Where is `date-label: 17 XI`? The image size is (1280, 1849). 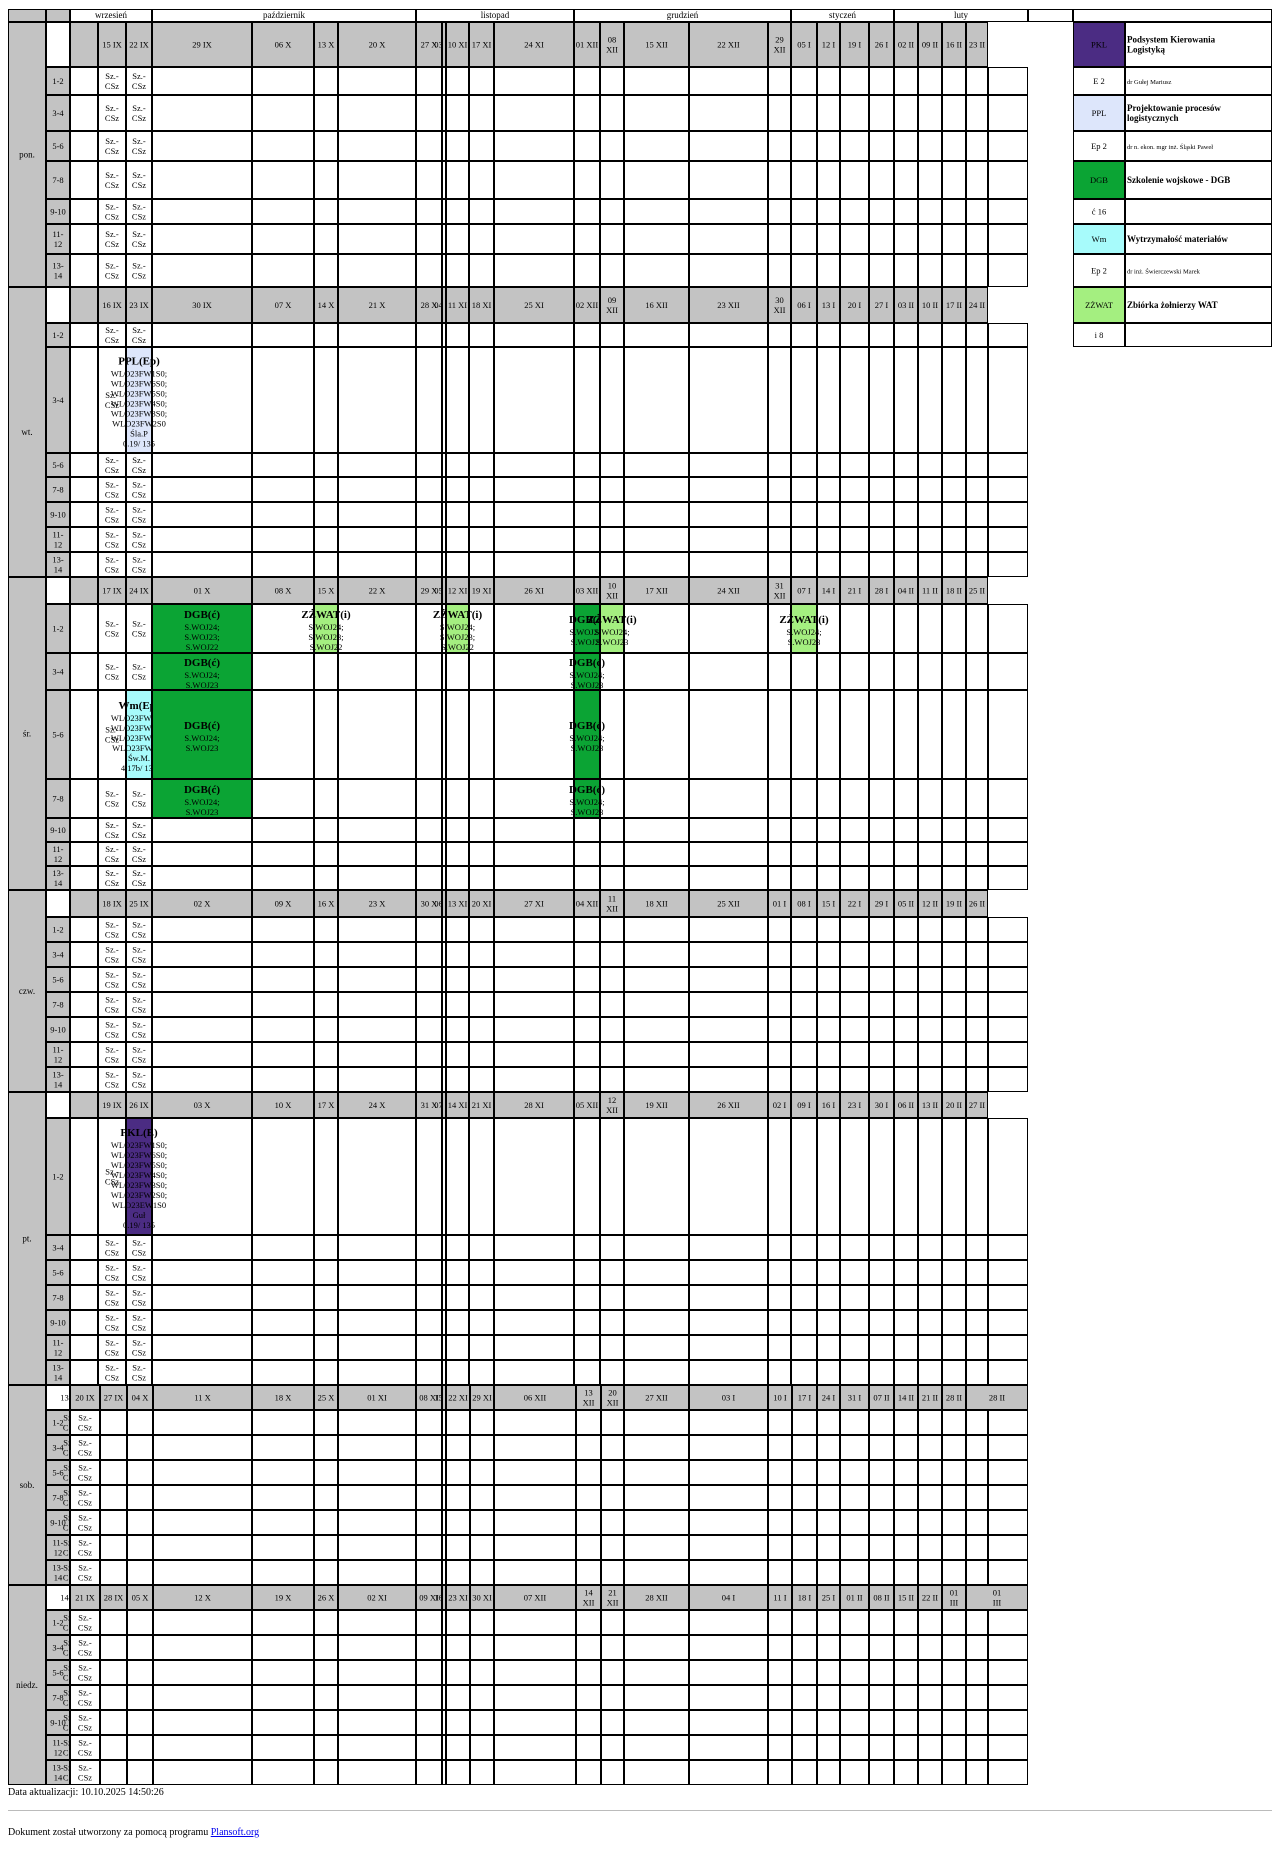 date-label: 17 XI is located at coordinates (482, 45).